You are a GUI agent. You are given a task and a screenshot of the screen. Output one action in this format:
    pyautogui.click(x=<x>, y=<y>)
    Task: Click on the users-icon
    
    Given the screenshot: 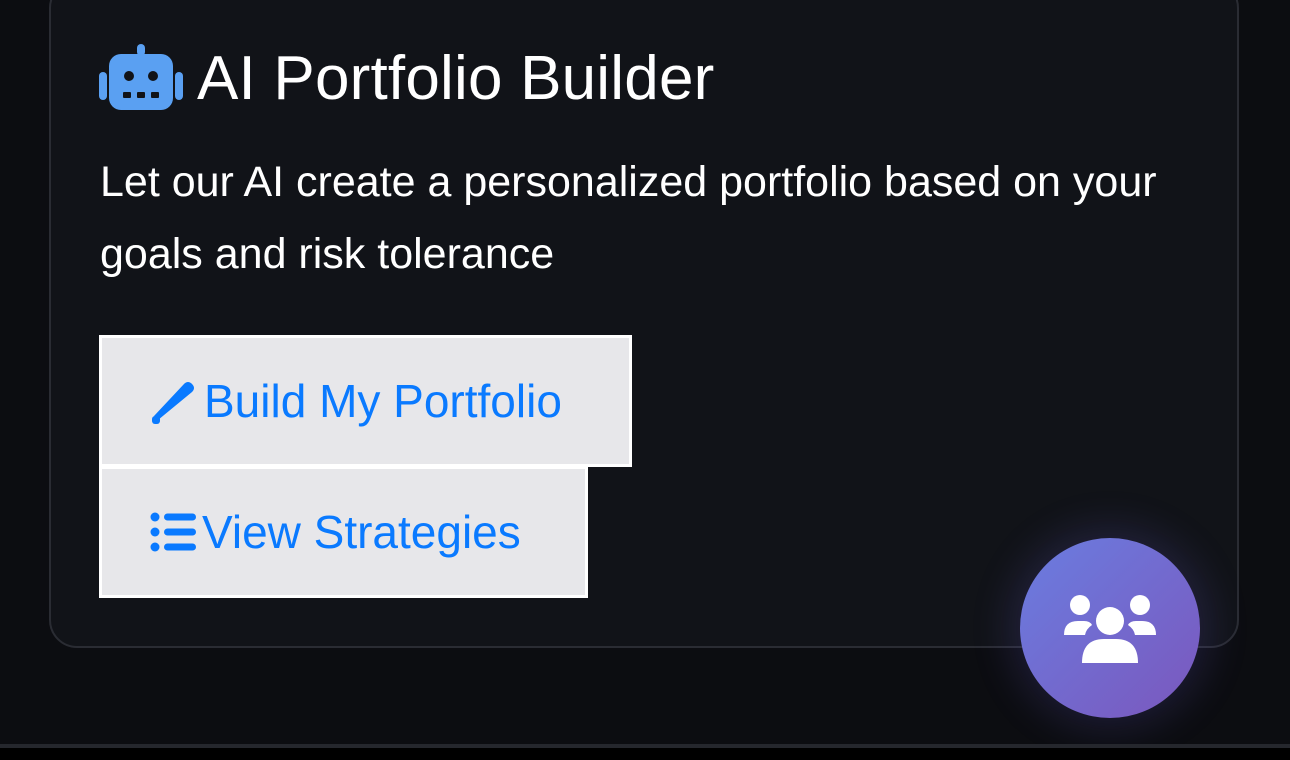 What is the action you would take?
    pyautogui.click(x=1110, y=629)
    